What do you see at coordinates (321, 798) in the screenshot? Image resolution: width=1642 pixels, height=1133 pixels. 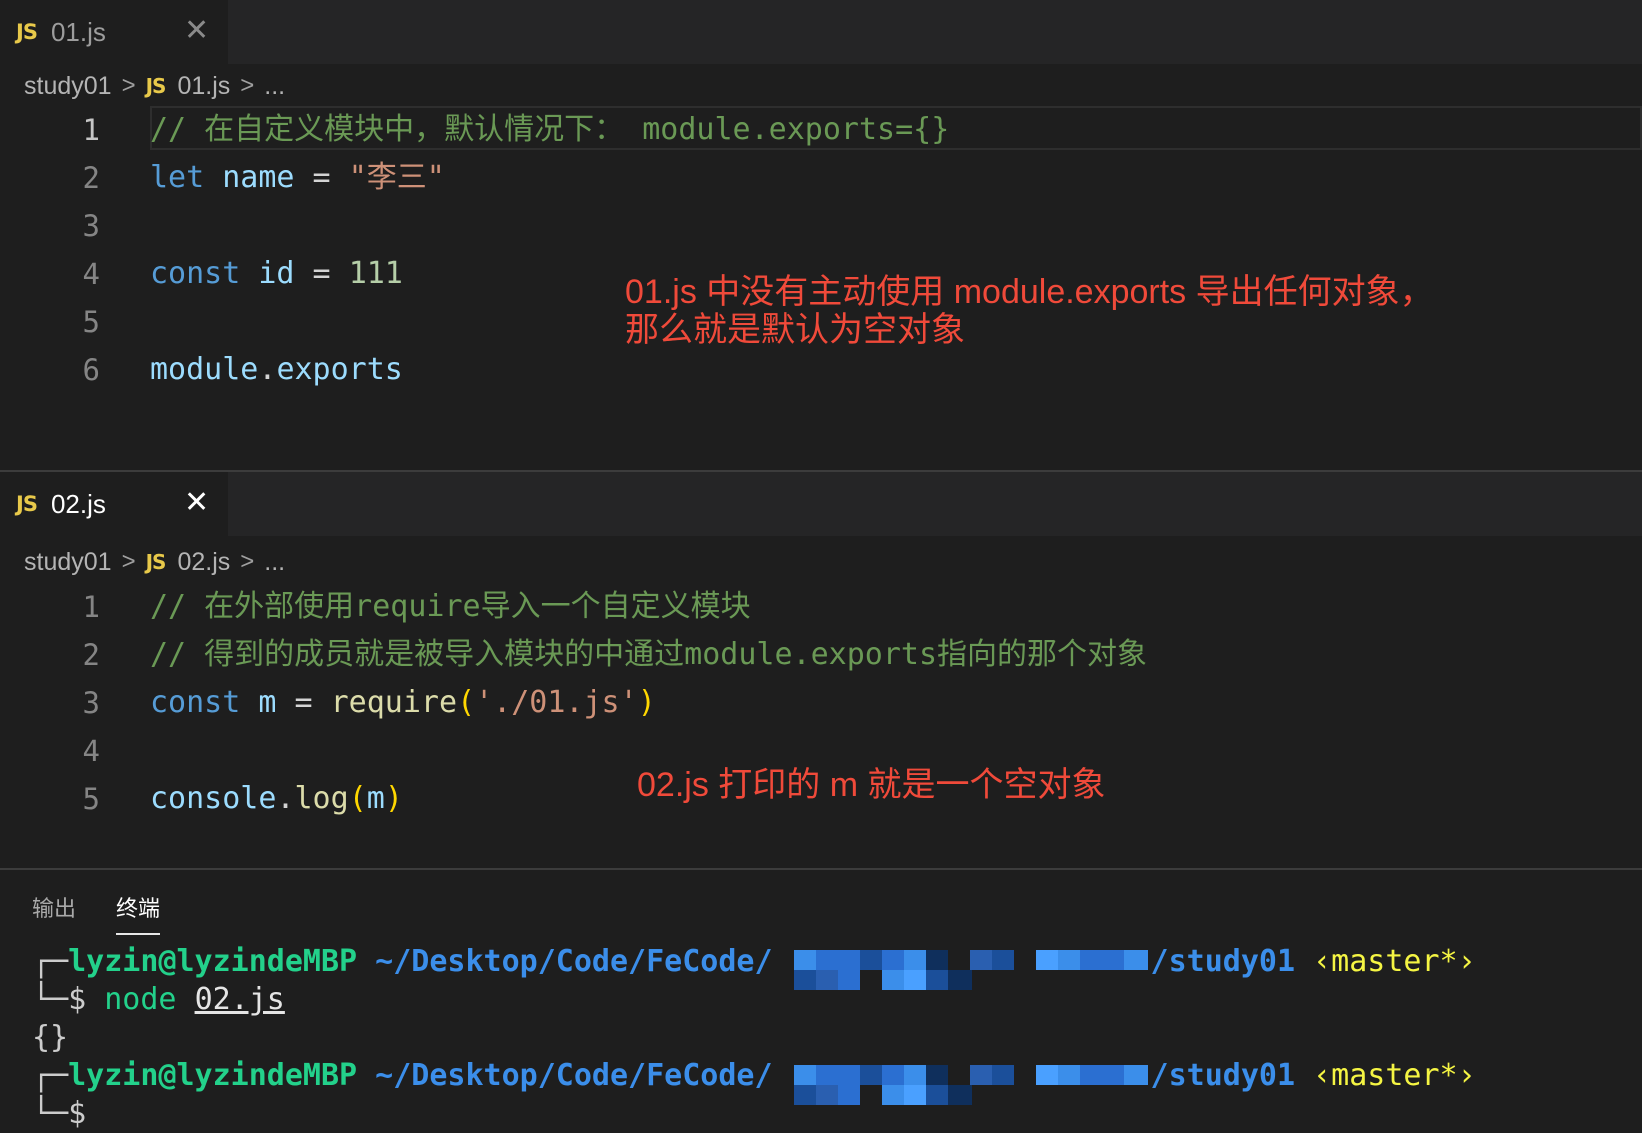 I see `code-token: log` at bounding box center [321, 798].